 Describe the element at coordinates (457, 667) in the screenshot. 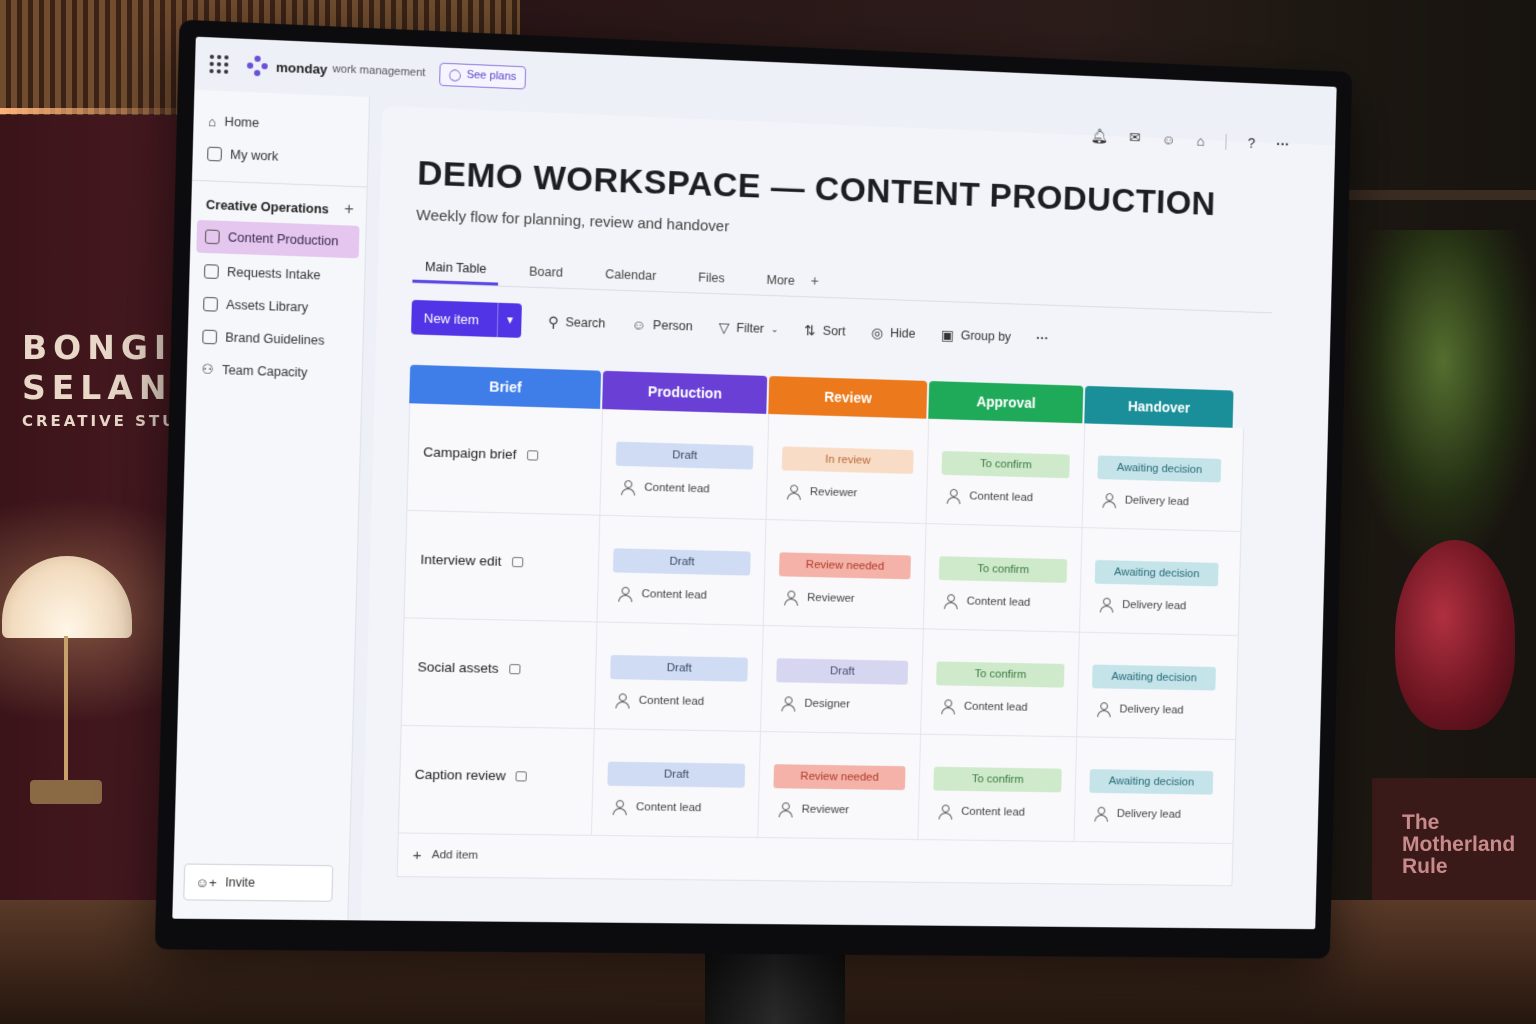

I see `item-name: Social assets` at that location.